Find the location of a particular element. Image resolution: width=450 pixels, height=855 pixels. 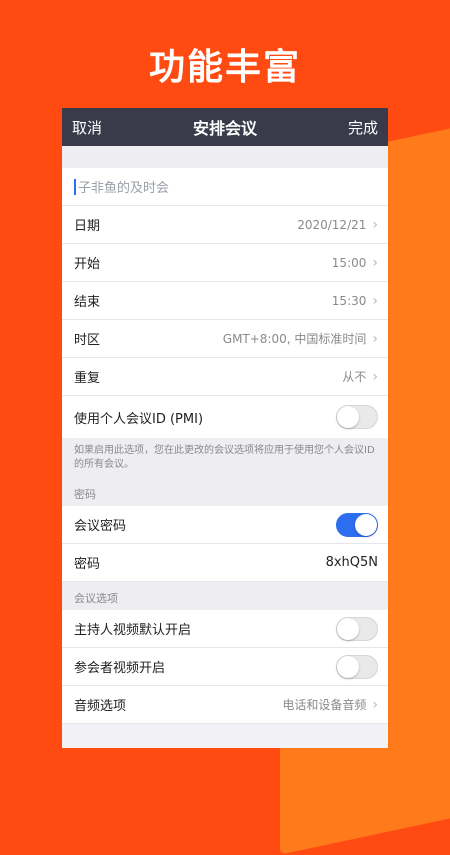

start-label: 开始 is located at coordinates (87, 264).